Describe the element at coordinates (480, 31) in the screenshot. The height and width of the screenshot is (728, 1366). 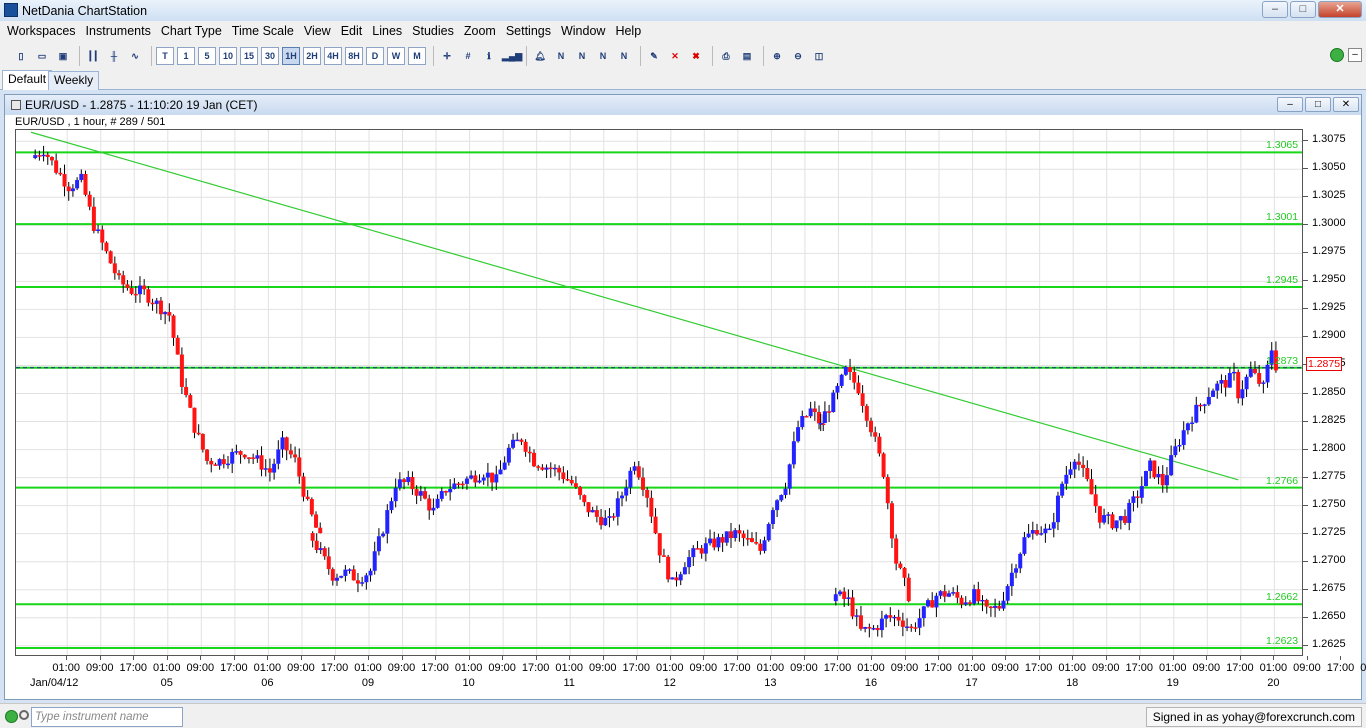
I see `menu-zoom: Zoom` at that location.